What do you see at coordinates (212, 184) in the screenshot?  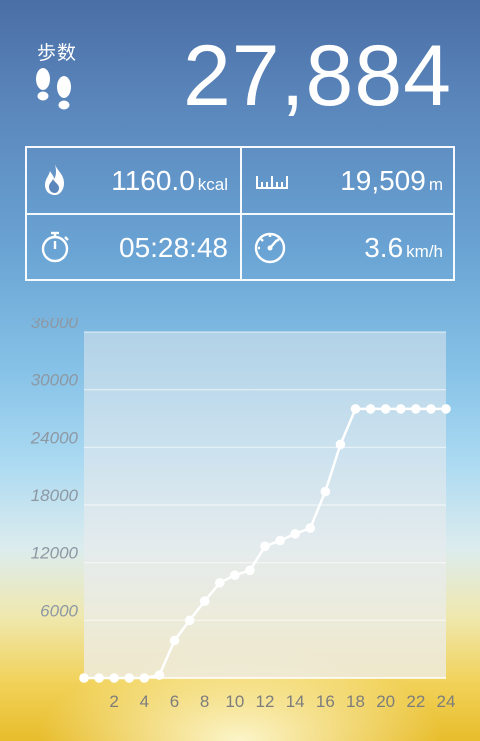 I see `calories-unit: kcal` at bounding box center [212, 184].